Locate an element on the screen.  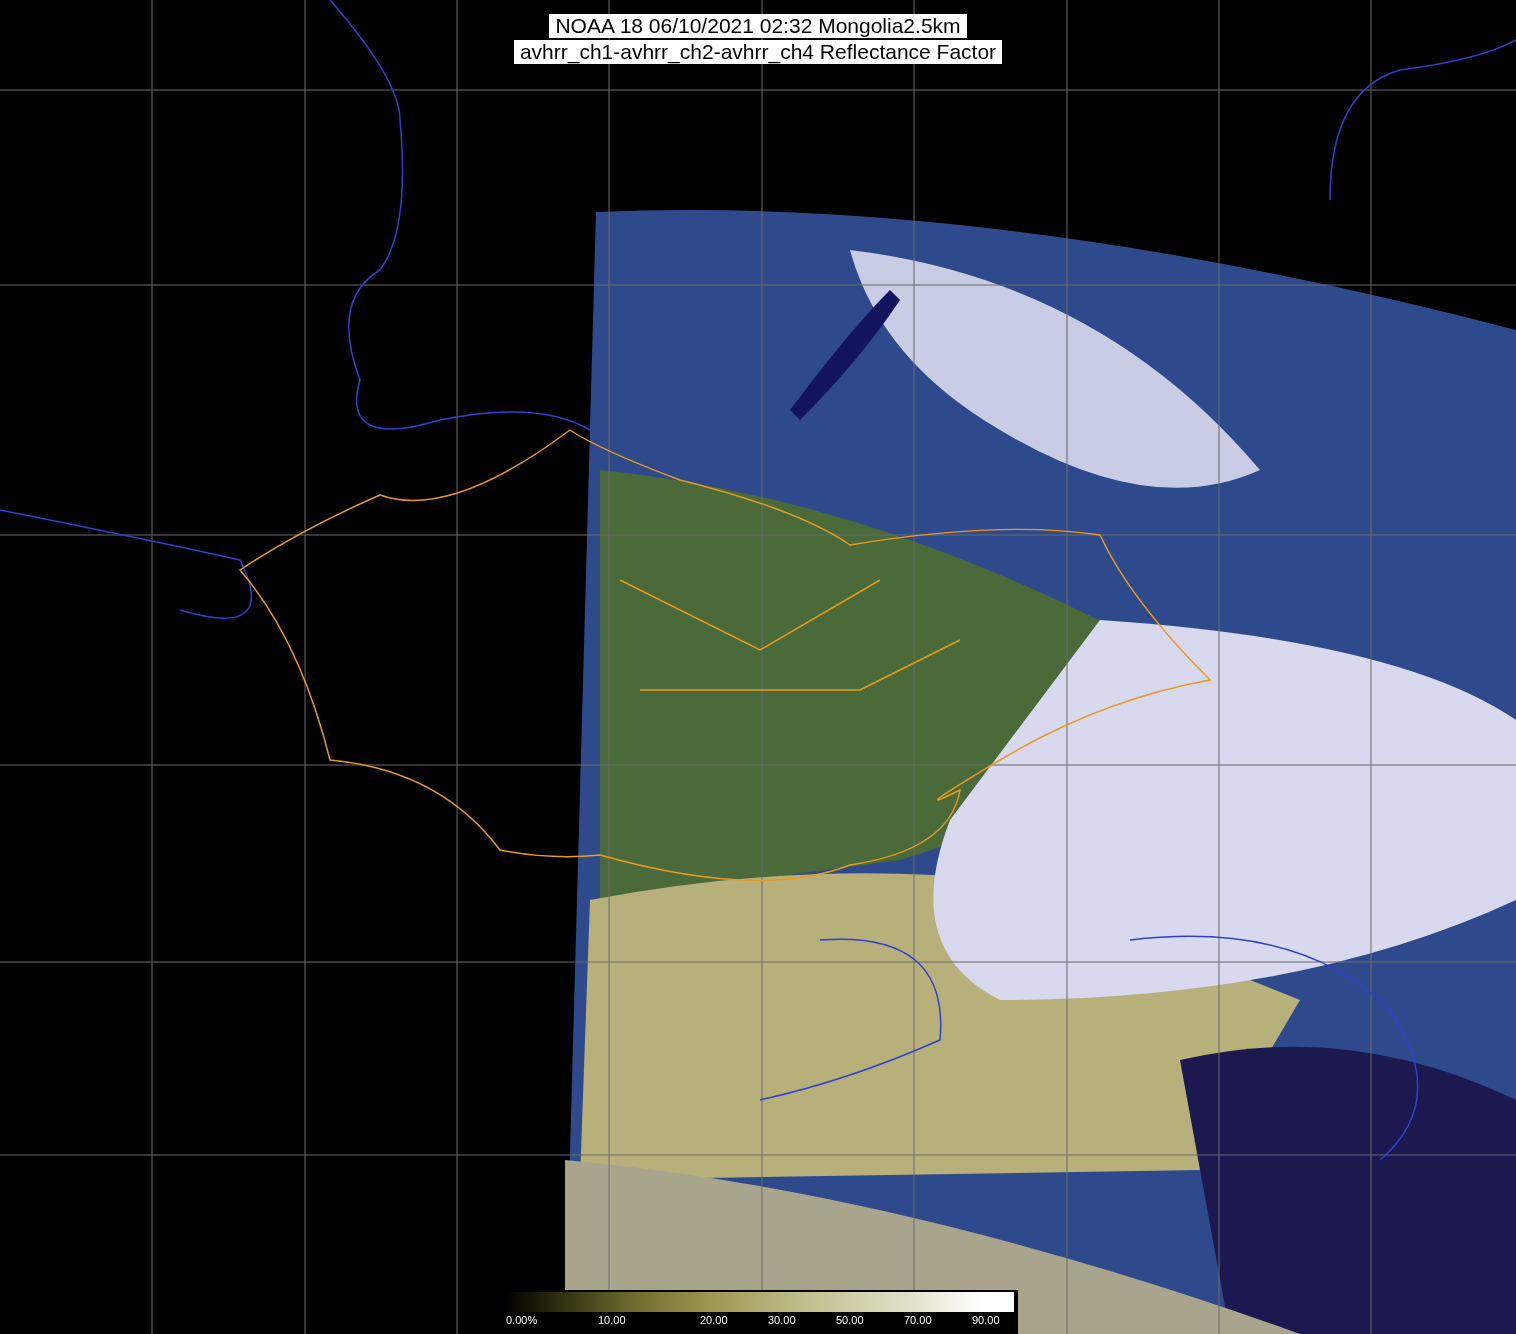
scale-label: 70.00 is located at coordinates (918, 1320).